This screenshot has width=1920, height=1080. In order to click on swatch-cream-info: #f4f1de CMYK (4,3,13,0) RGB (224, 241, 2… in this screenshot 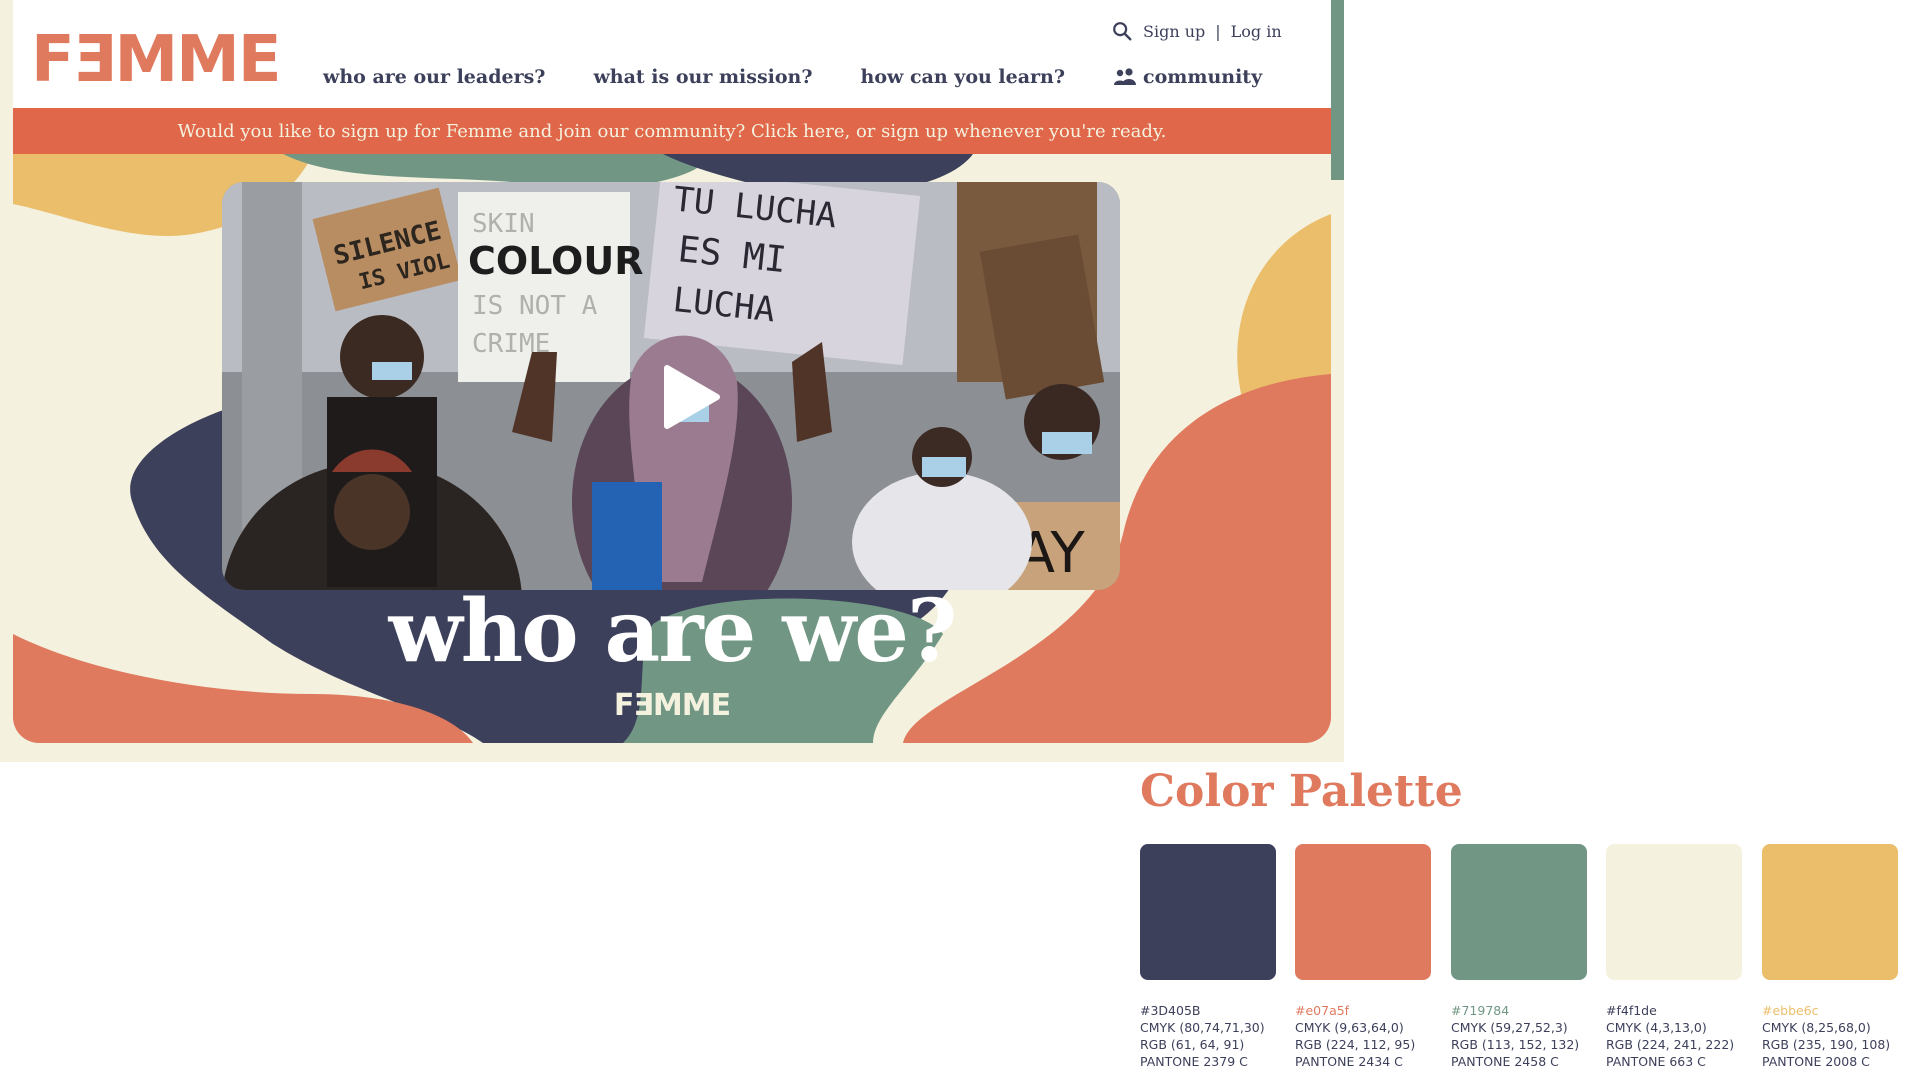, I will do `click(1681, 1036)`.